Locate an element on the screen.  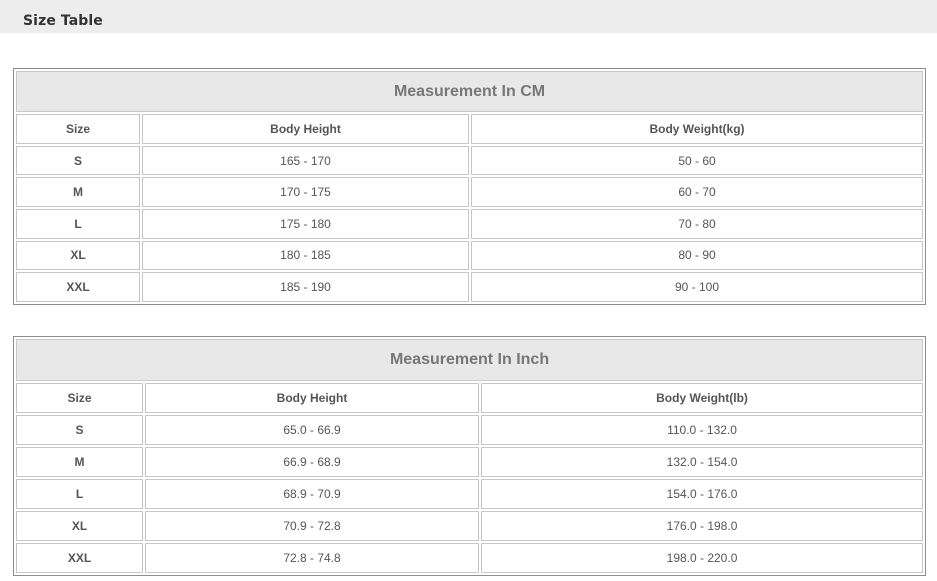
table-title: Measurement In CM is located at coordinates (470, 92).